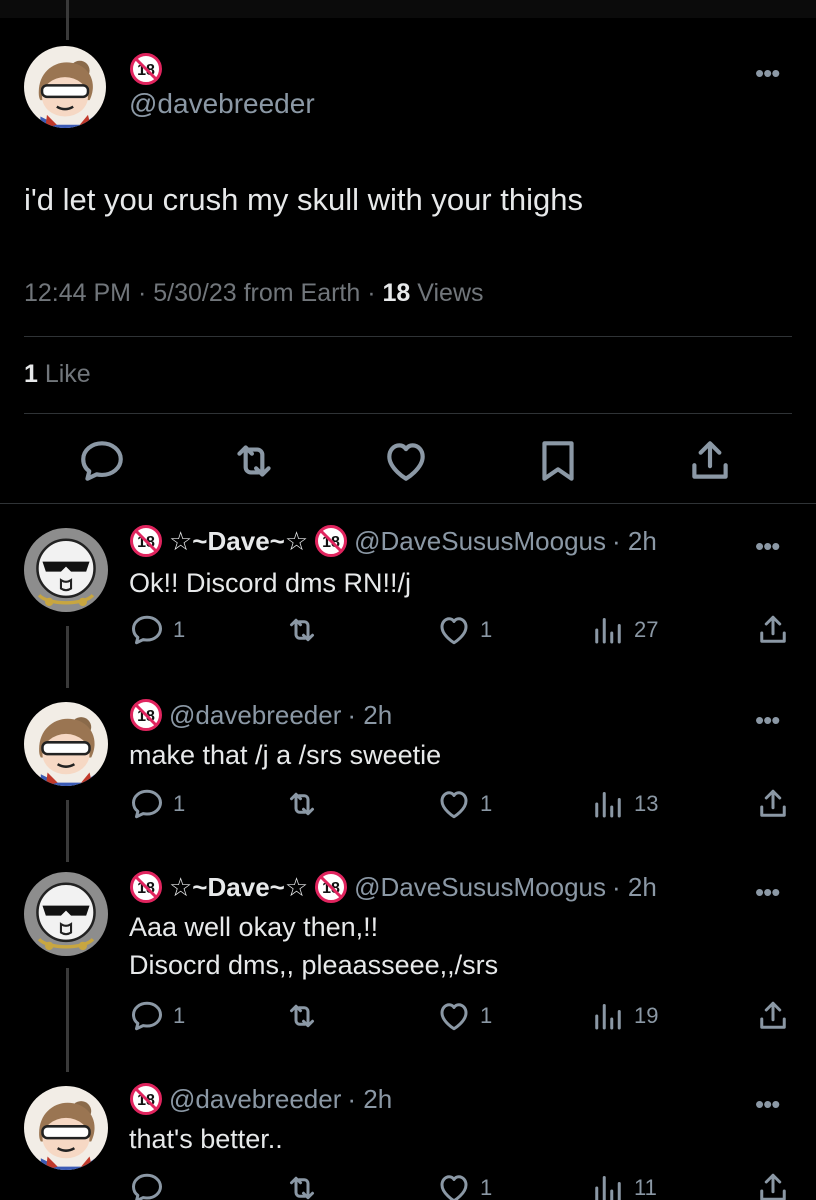  What do you see at coordinates (203, 293) in the screenshot?
I see `tweet-timestamp: 12:44 PM · 5/30/23 from Earth ·` at bounding box center [203, 293].